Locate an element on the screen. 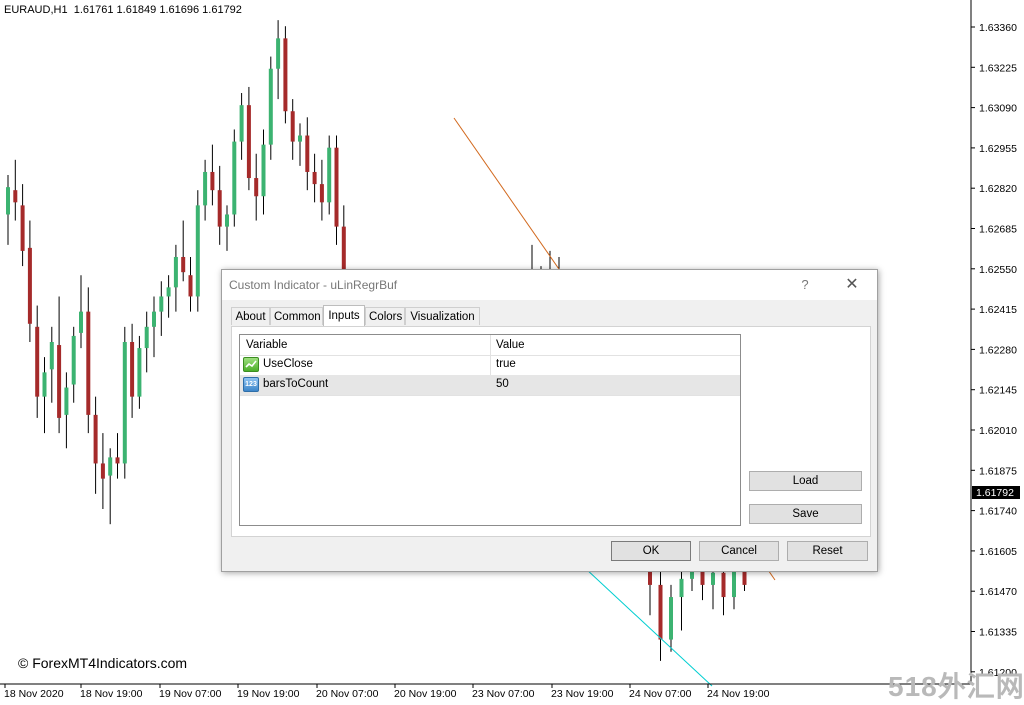 This screenshot has height=705, width=1024. help-button: ? is located at coordinates (805, 285).